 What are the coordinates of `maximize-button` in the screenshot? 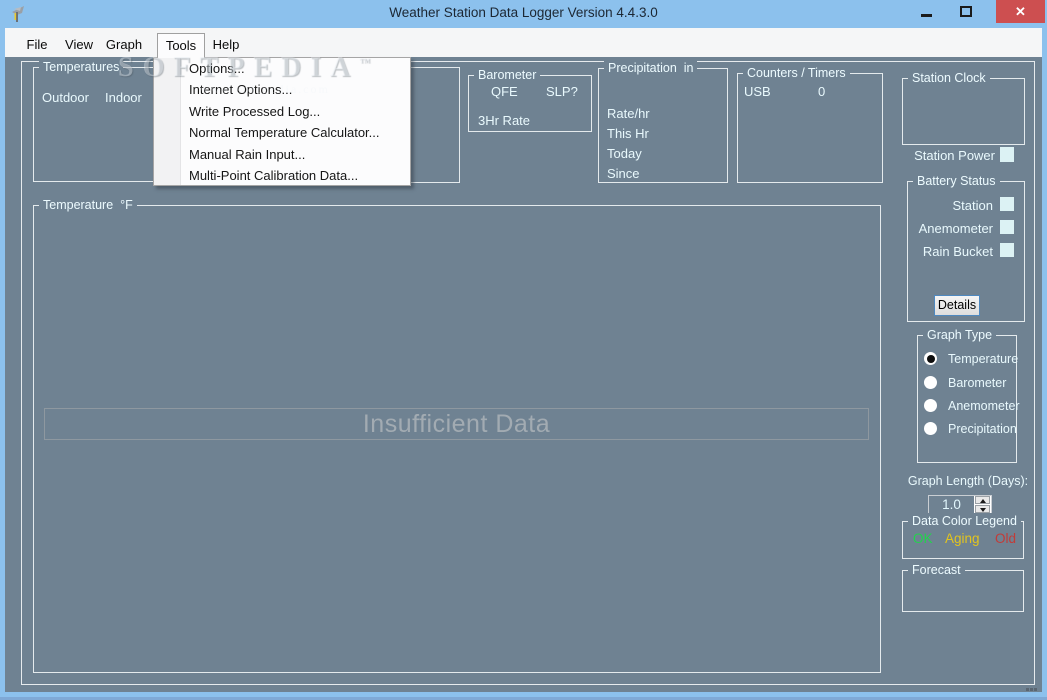 It's located at (966, 11).